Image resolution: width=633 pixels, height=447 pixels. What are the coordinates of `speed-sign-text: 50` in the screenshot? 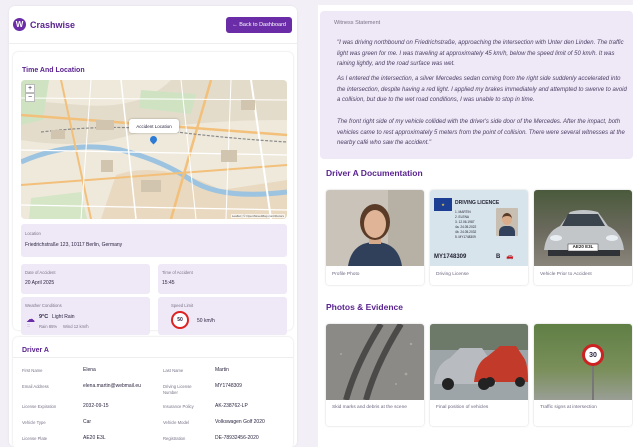 It's located at (180, 320).